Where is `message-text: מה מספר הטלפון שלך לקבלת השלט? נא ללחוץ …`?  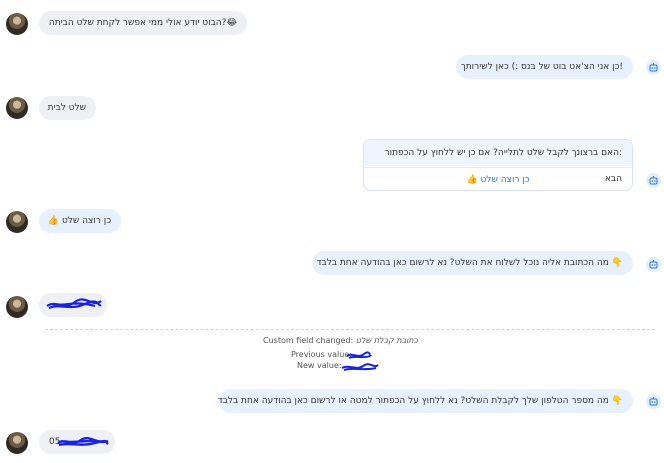
message-text: מה מספר הטלפון שלך לקבלת השלט? נא ללחוץ … is located at coordinates (413, 401).